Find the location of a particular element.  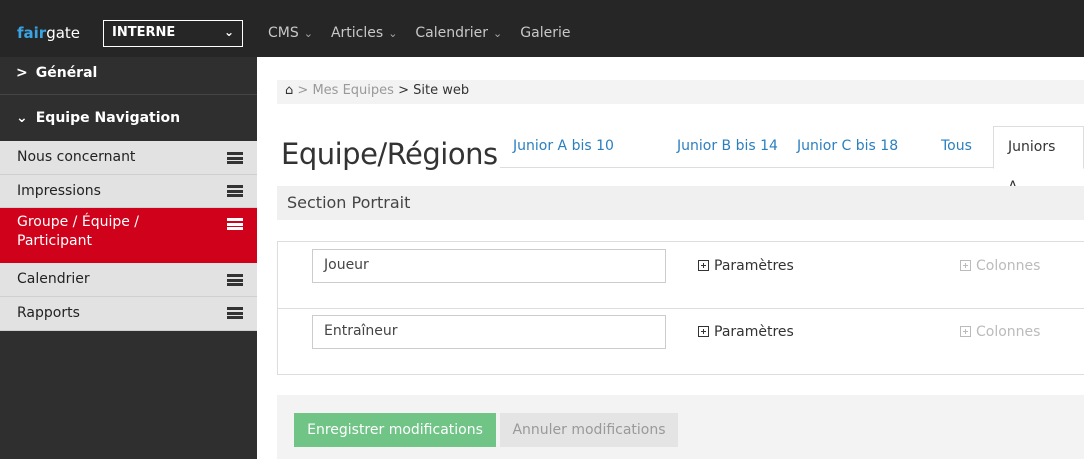

sidebar-item-calendrier: Calendrier is located at coordinates (128, 280).